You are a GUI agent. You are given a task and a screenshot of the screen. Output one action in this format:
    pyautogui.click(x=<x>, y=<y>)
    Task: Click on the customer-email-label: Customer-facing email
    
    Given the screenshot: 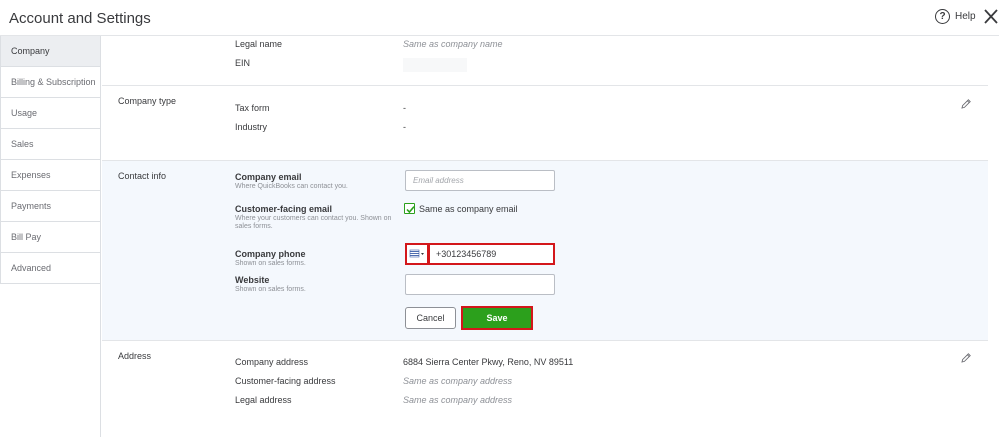 What is the action you would take?
    pyautogui.click(x=284, y=209)
    